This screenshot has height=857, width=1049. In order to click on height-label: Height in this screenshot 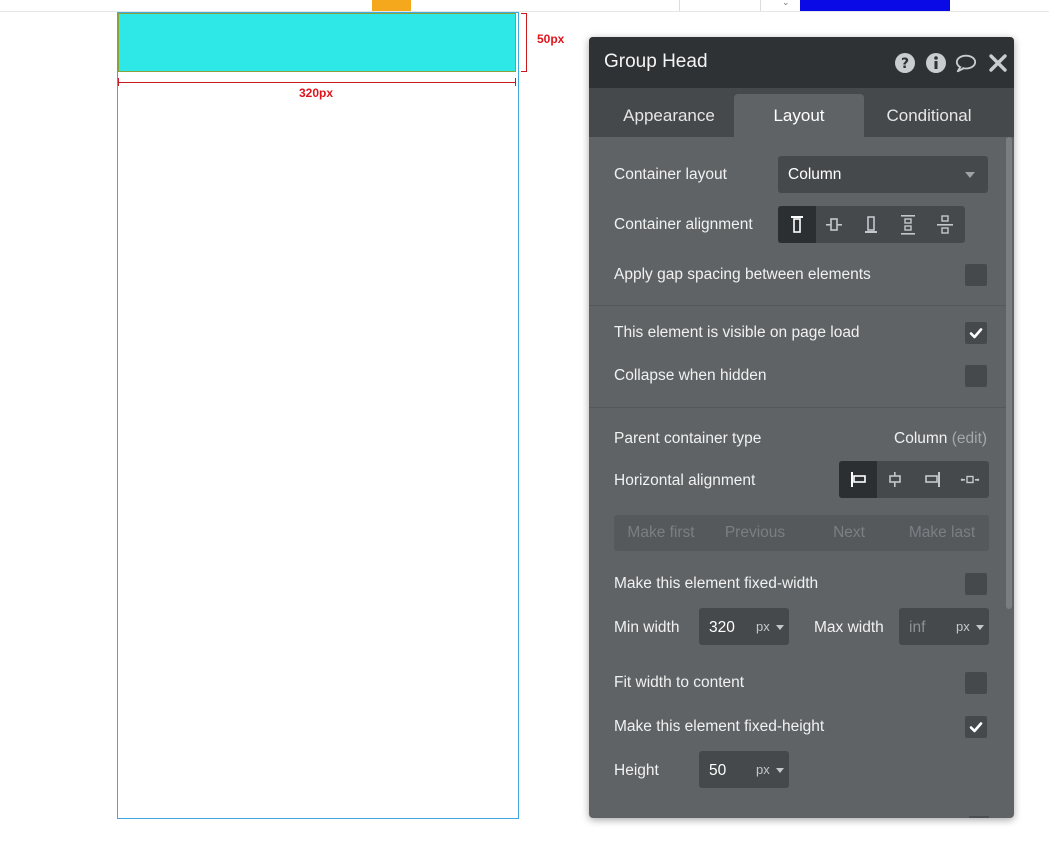, I will do `click(636, 770)`.